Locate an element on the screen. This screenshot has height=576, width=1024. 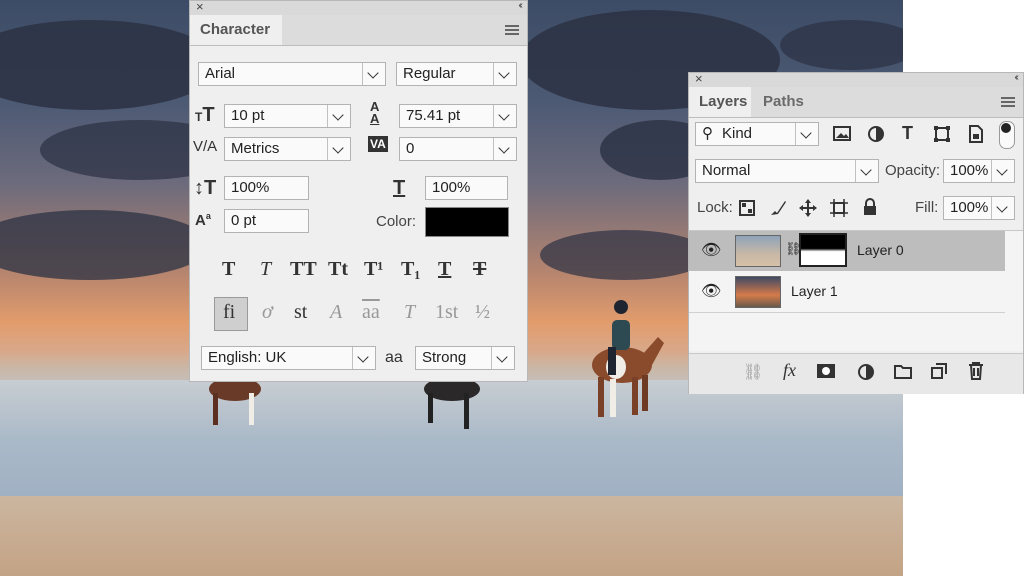
stylistic-alternates-button: A is located at coordinates (336, 312).